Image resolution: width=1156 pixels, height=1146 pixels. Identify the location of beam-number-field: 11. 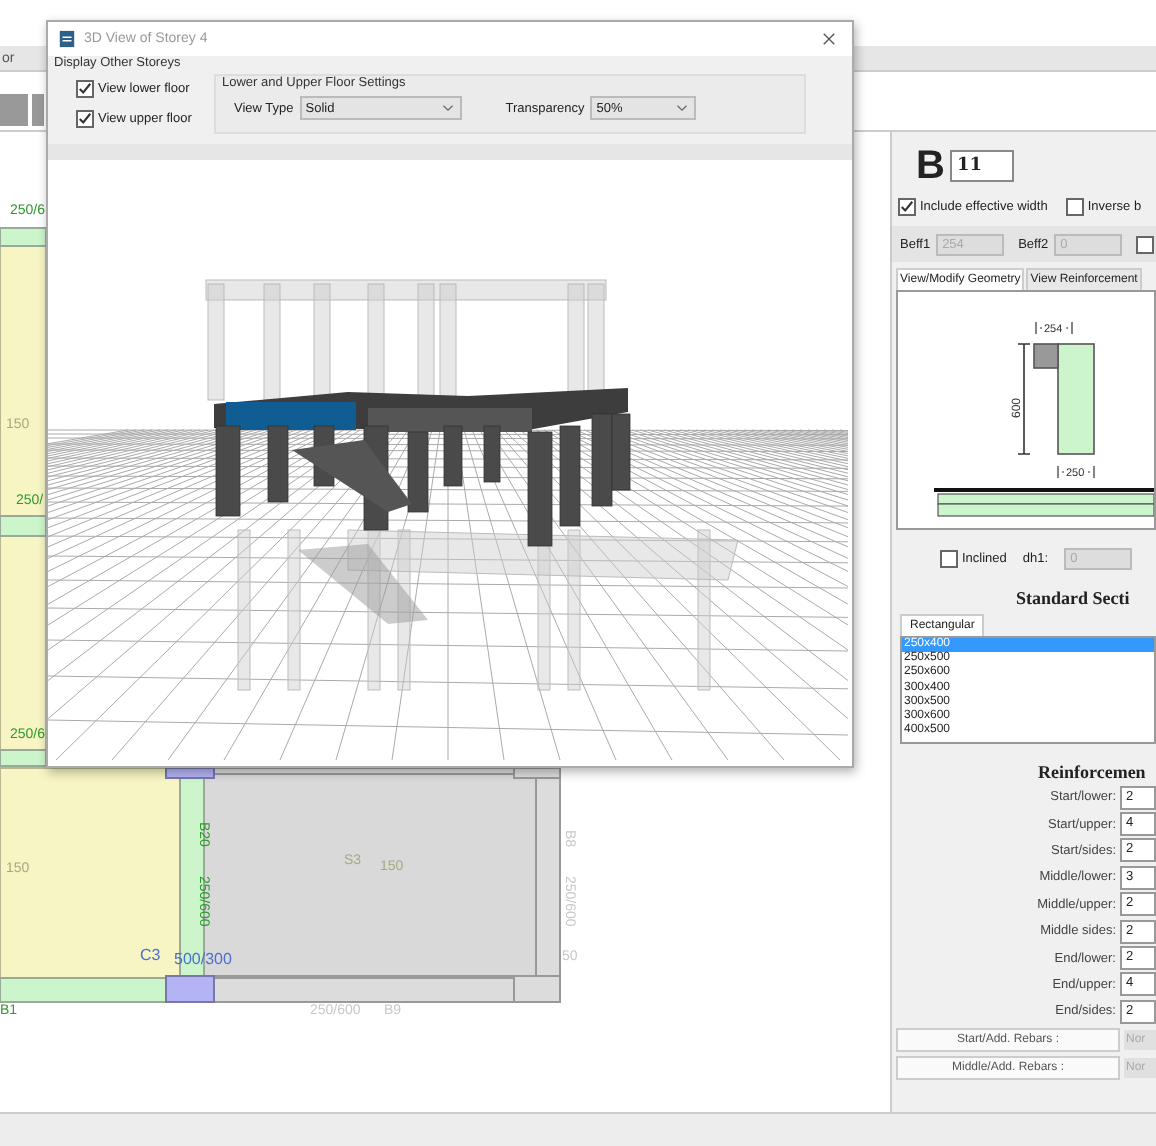
(982, 166).